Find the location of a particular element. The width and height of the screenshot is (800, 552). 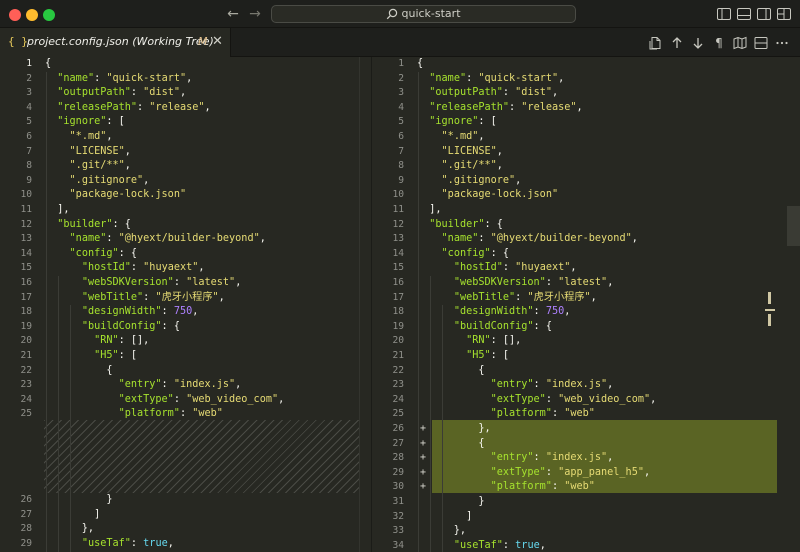

line-number: 25 is located at coordinates (398, 414).